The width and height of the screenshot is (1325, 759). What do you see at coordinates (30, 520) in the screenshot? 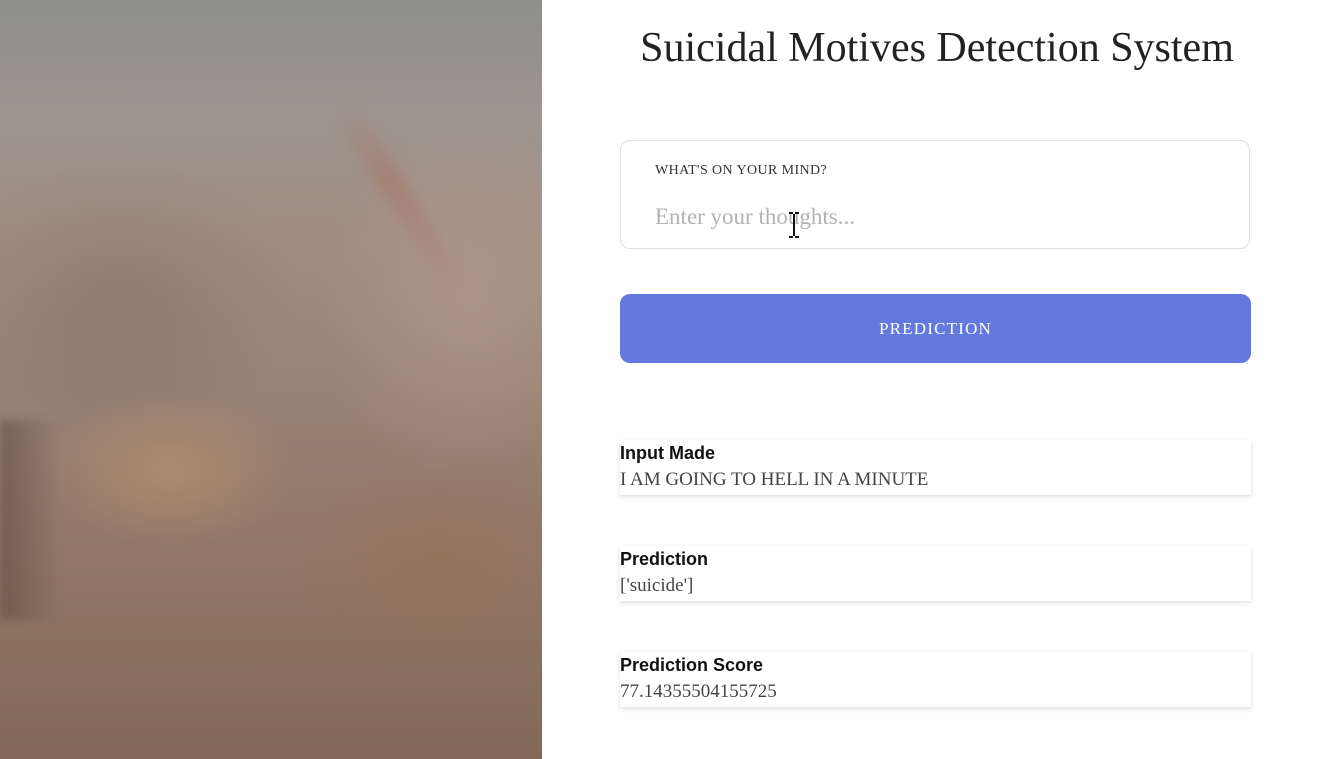
I see `photo-shade` at bounding box center [30, 520].